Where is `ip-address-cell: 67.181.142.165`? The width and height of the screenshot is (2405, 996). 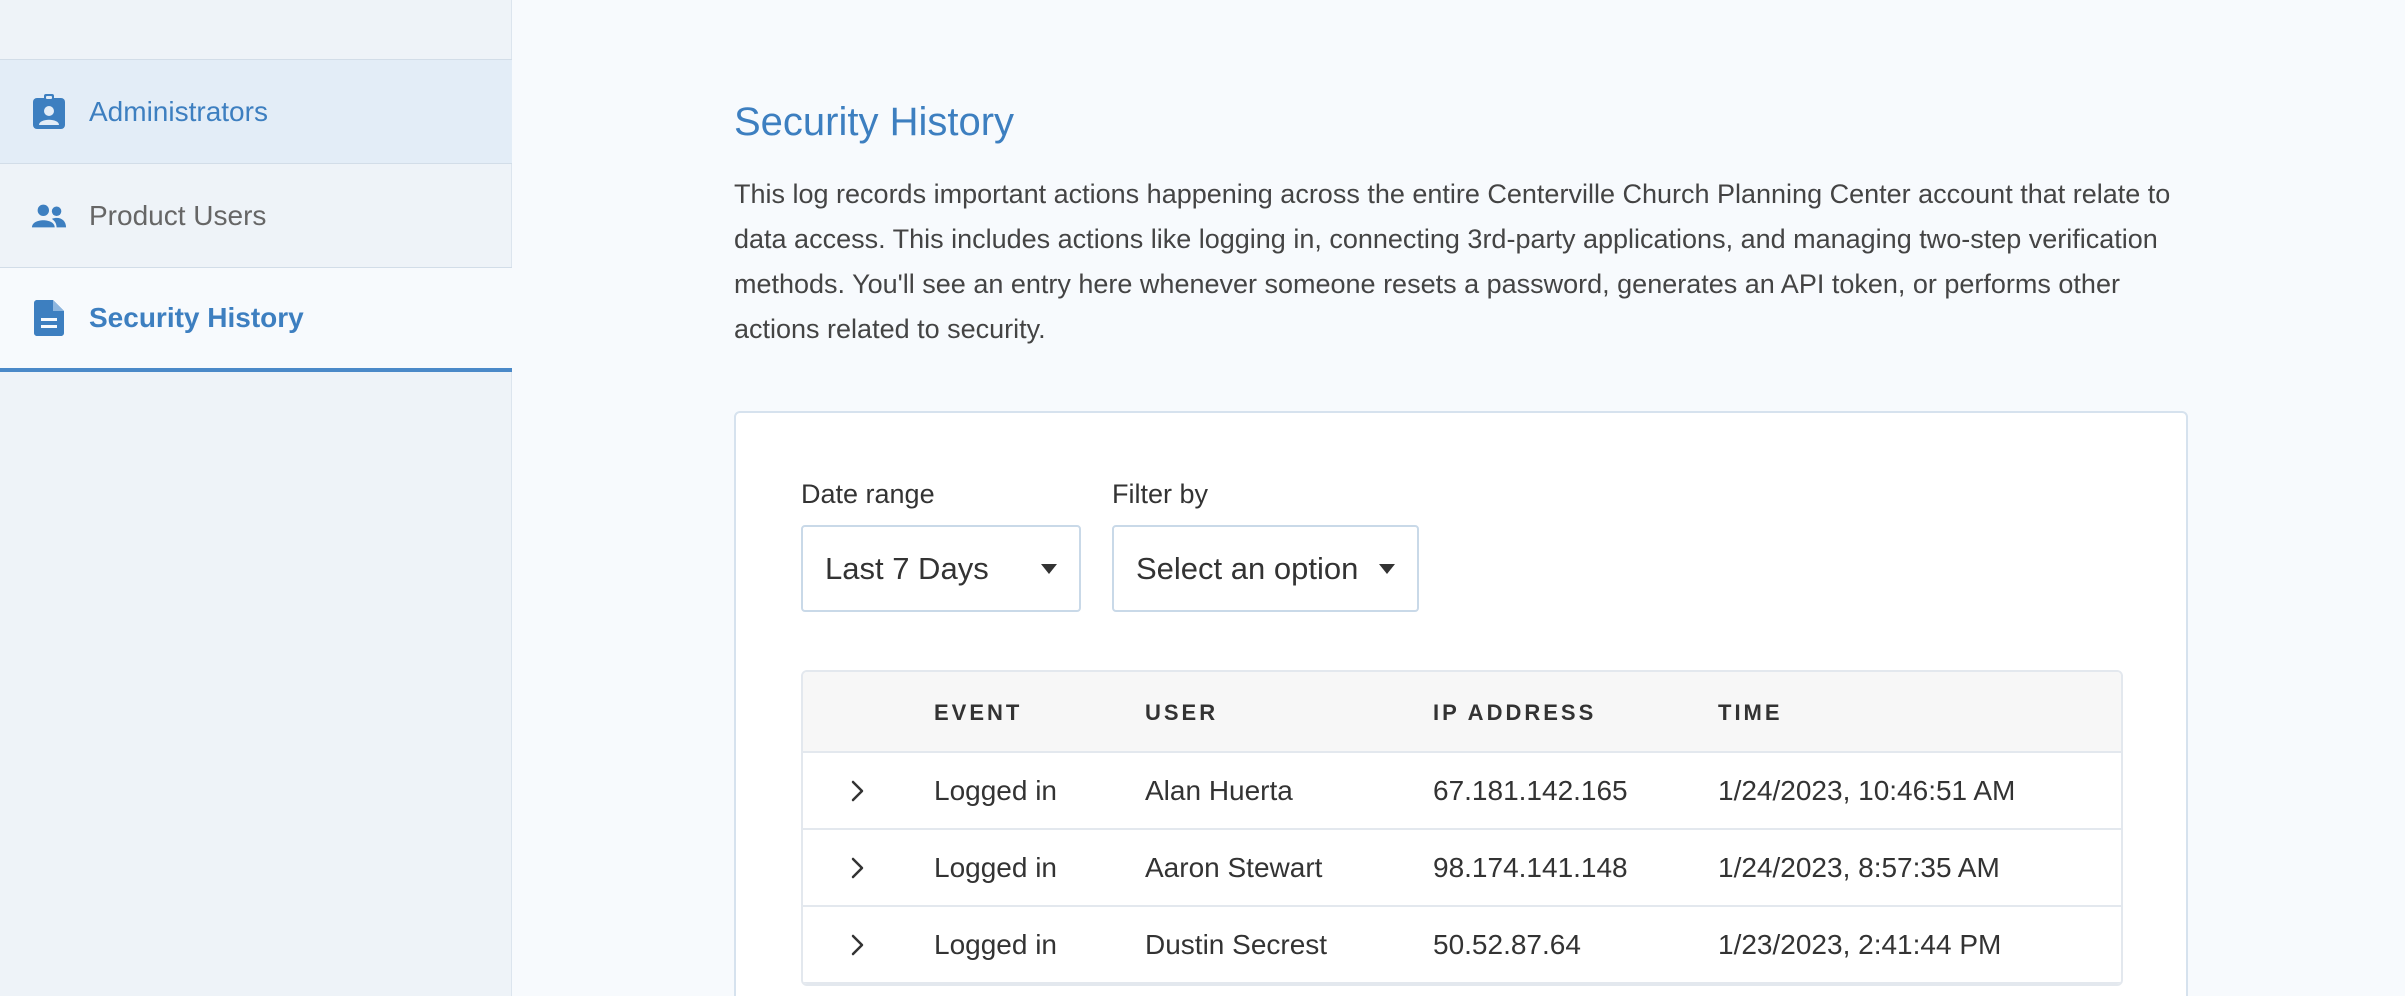
ip-address-cell: 67.181.142.165 is located at coordinates (1530, 790).